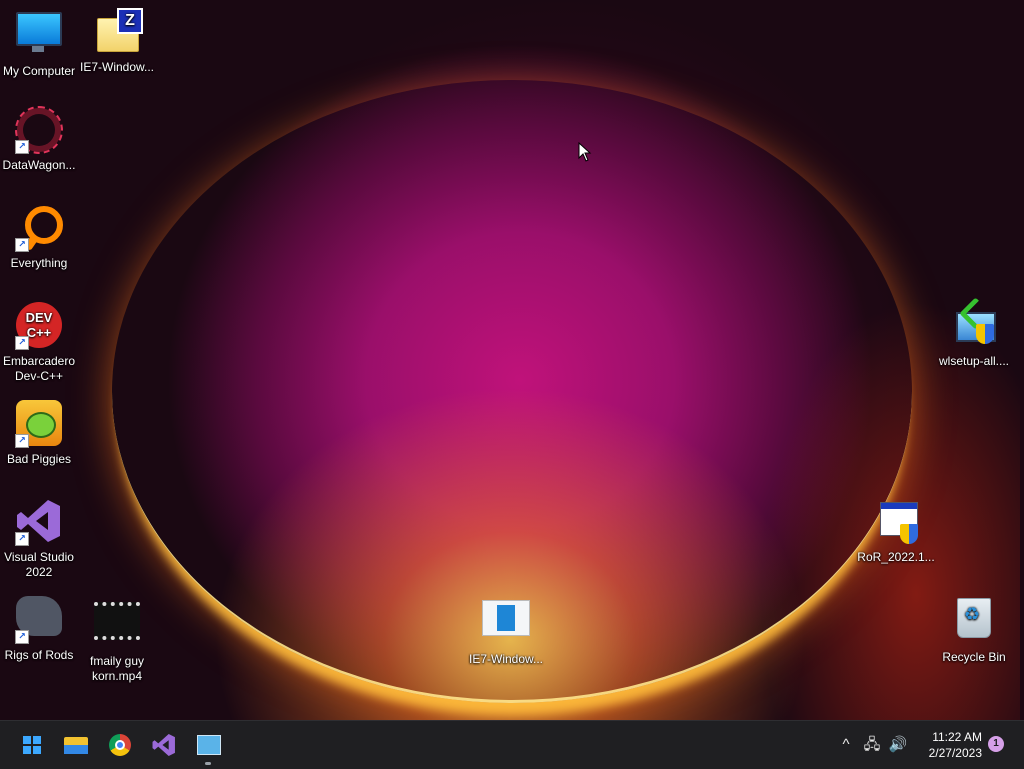 The image size is (1024, 769). I want to click on screen-recorder-icon, so click(209, 745).